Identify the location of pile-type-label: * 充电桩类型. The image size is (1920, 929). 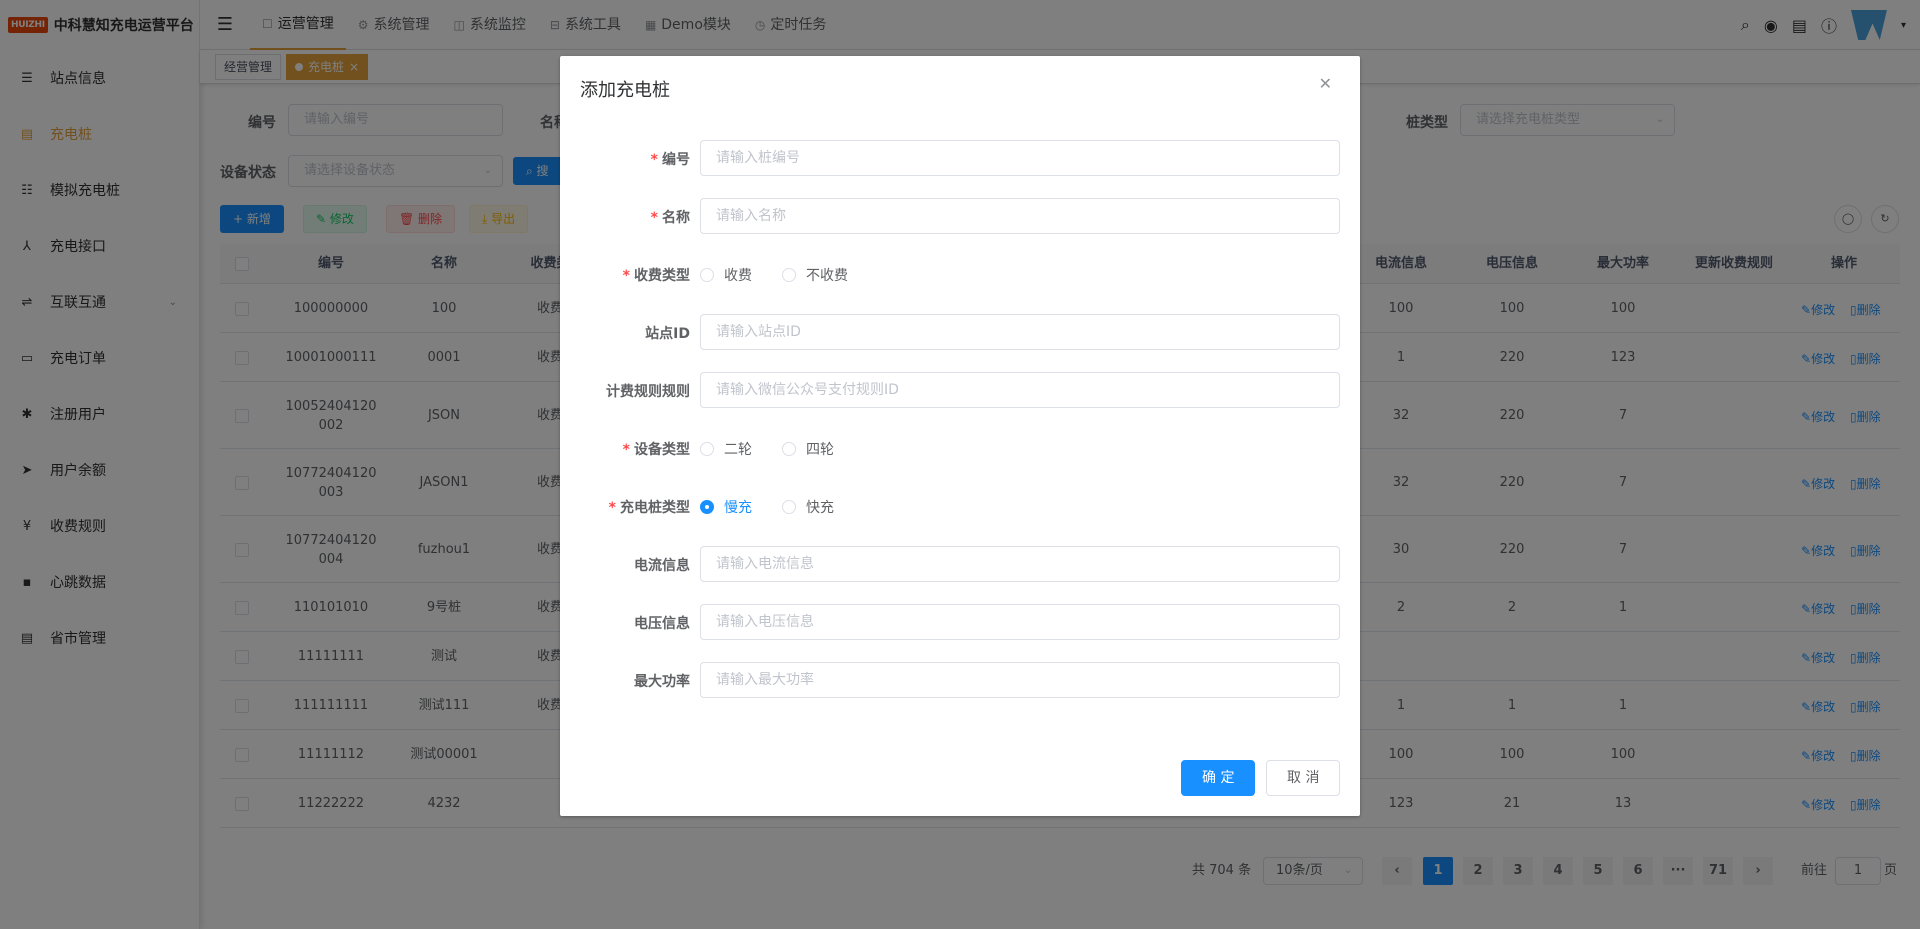
(625, 507).